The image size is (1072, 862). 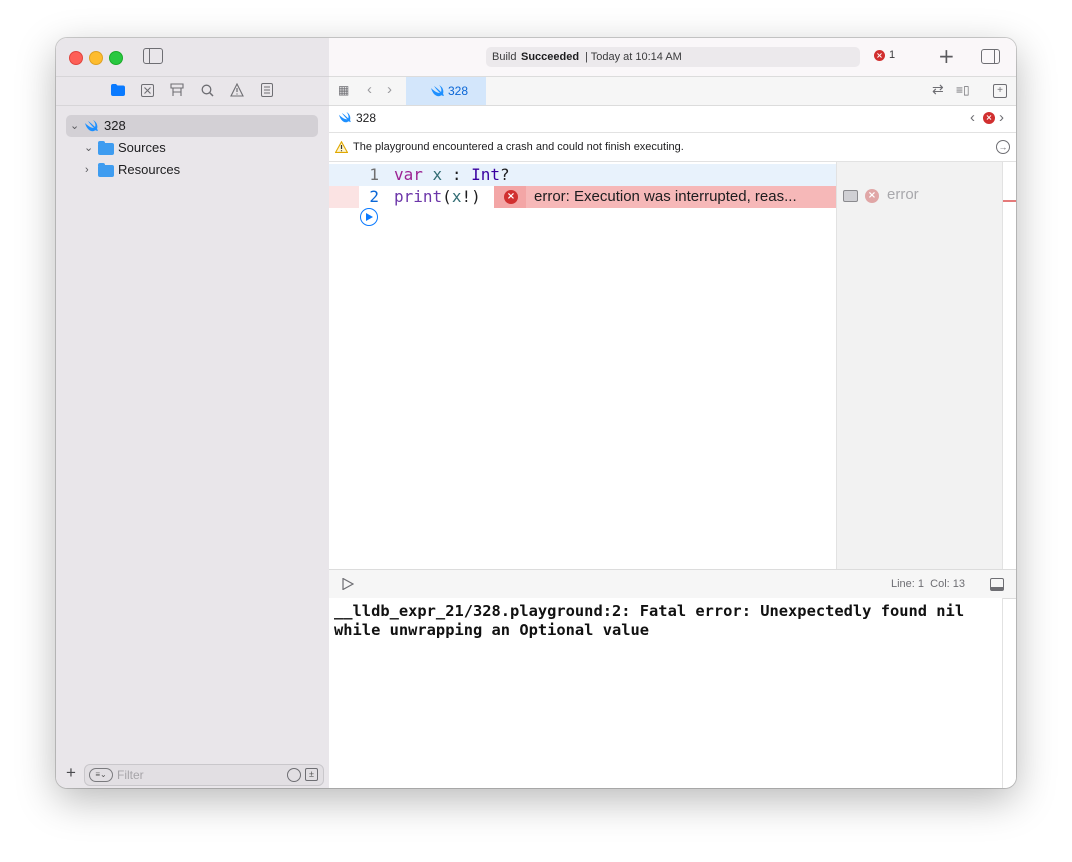 What do you see at coordinates (192, 126) in the screenshot?
I see `tree-row-project: ⌄ 328` at bounding box center [192, 126].